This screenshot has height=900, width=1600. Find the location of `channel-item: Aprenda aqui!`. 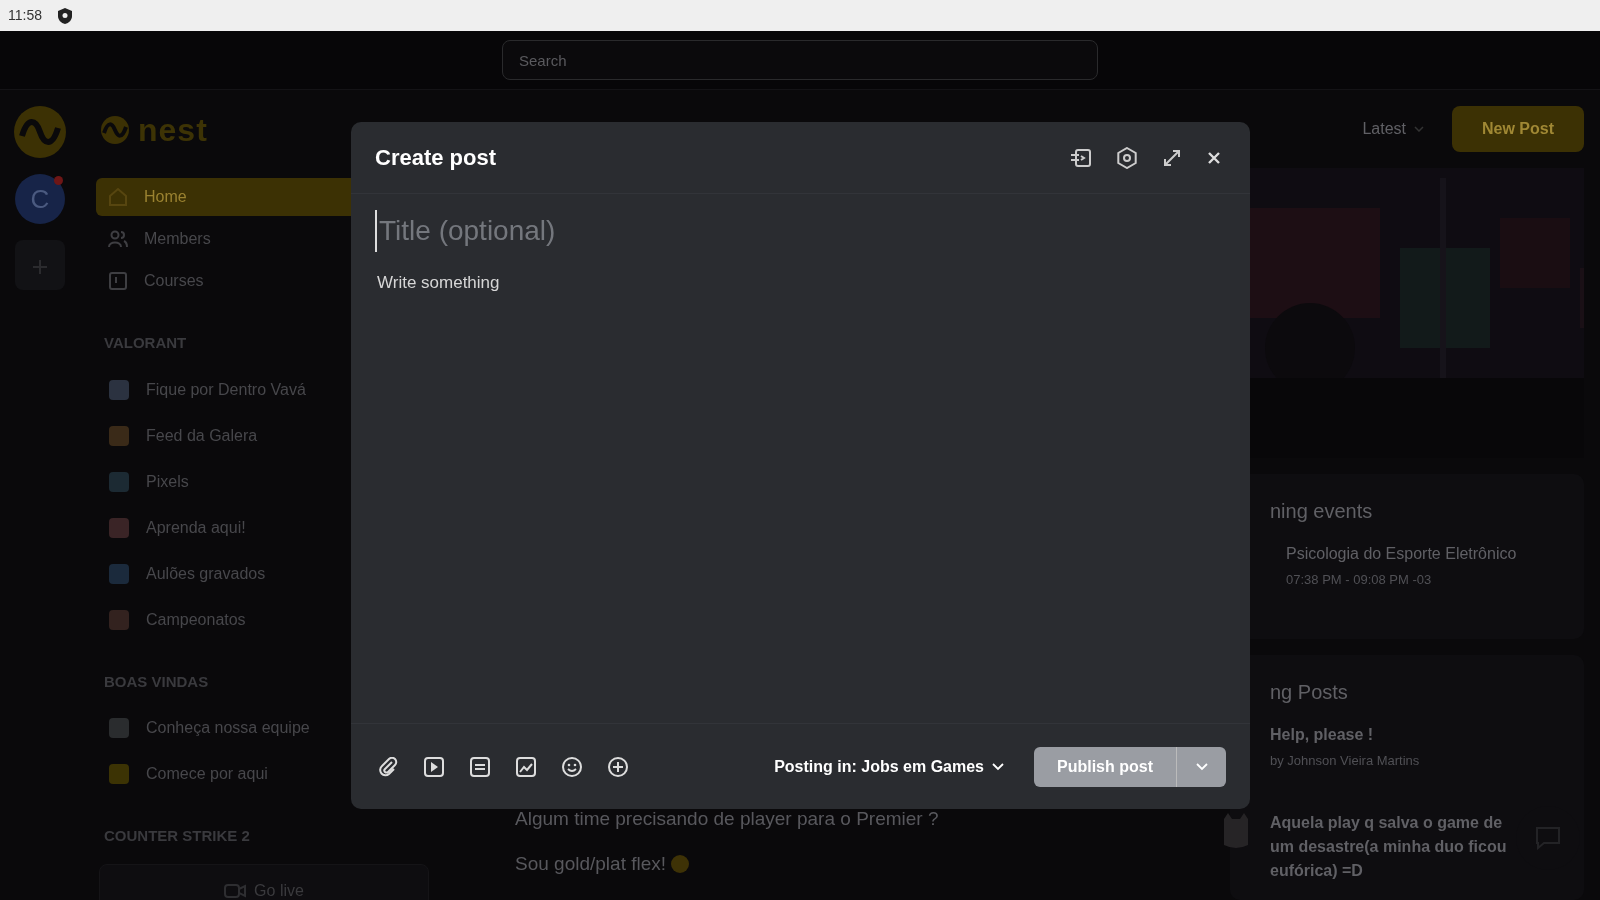

channel-item: Aprenda aqui! is located at coordinates (264, 527).